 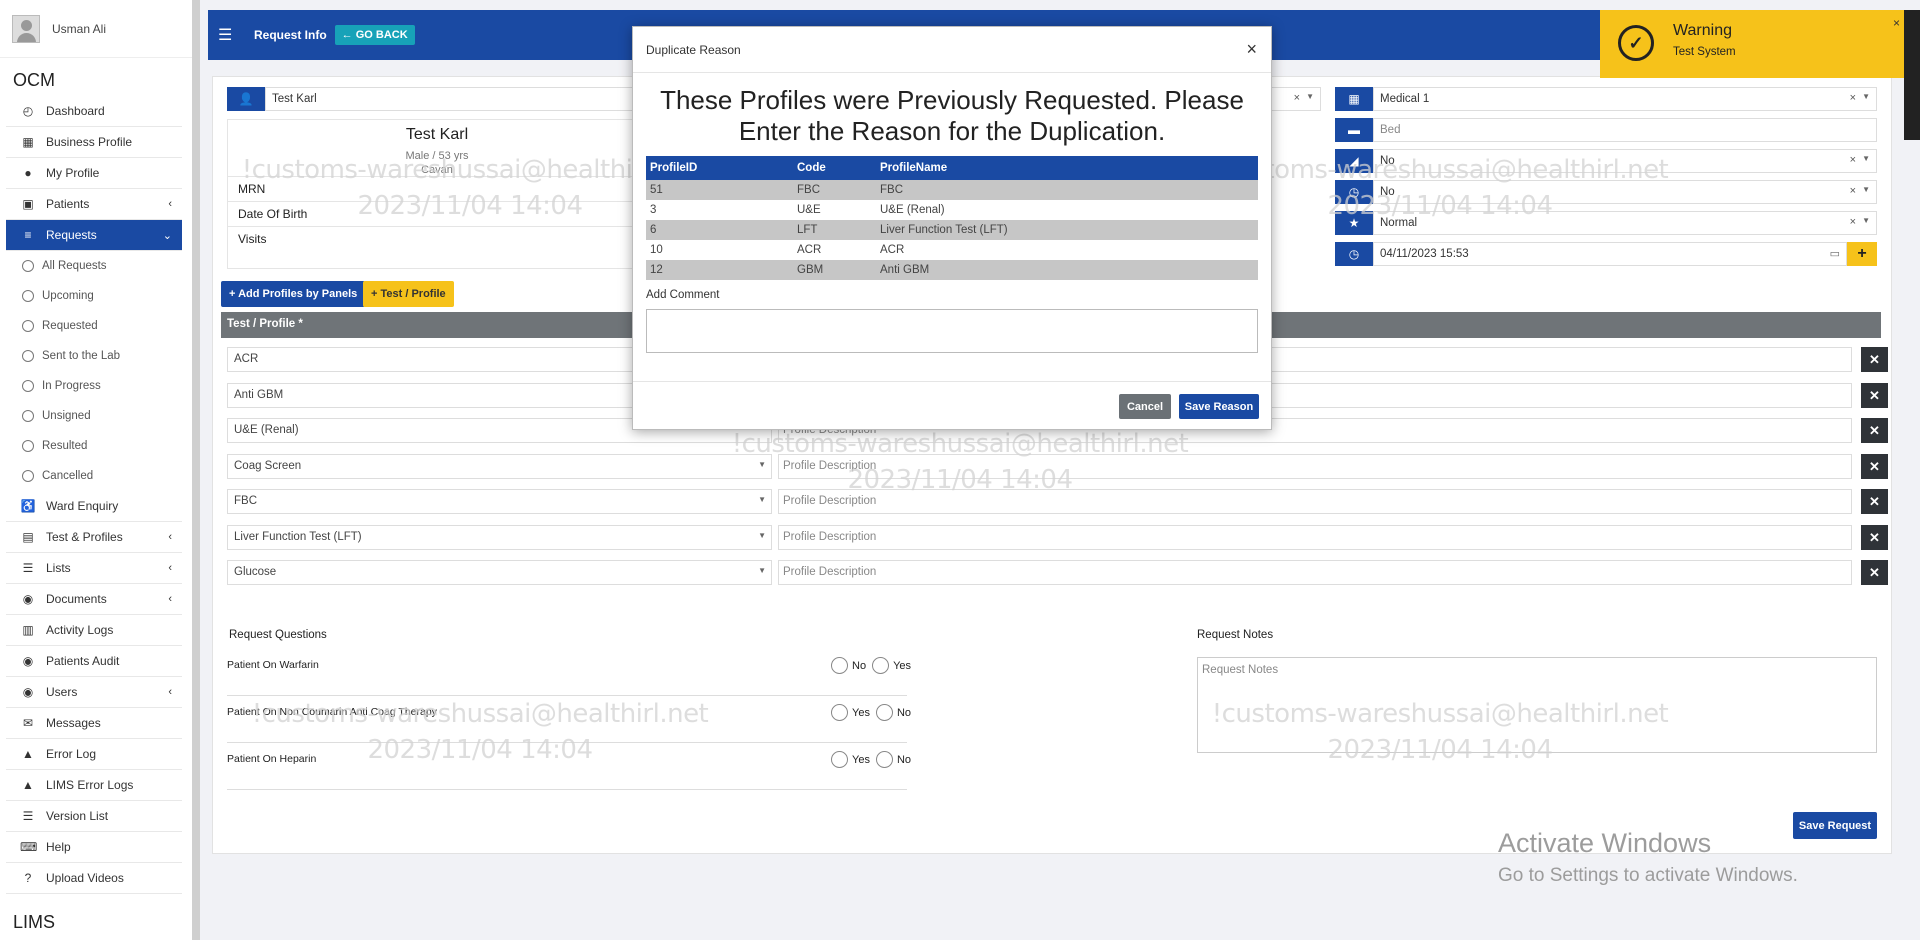 I want to click on sidebar-item-business-profile: ▦ Business Profile, so click(x=94, y=142).